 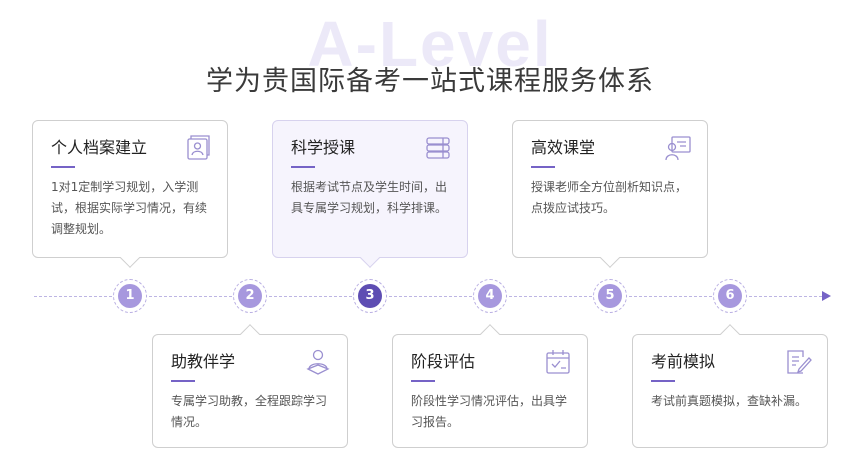 I want to click on books-stack-icon, so click(x=438, y=148).